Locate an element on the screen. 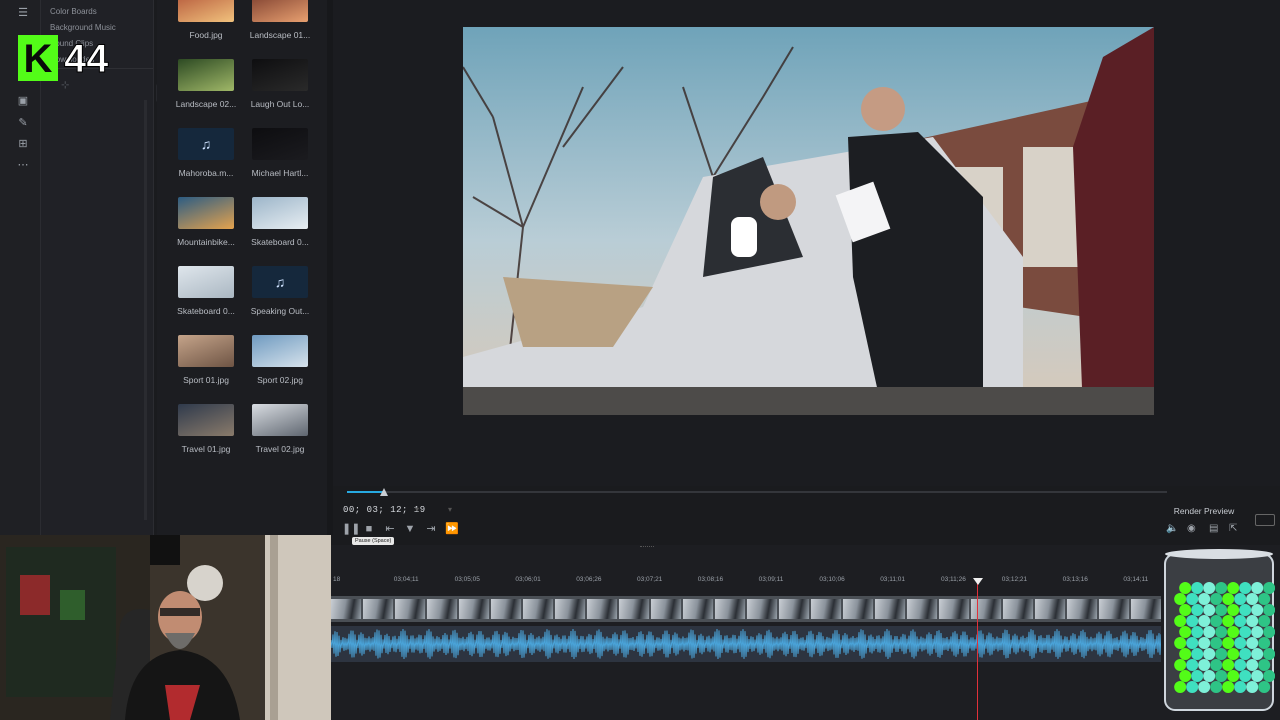  pause-icon: ❚❚ is located at coordinates (351, 529).